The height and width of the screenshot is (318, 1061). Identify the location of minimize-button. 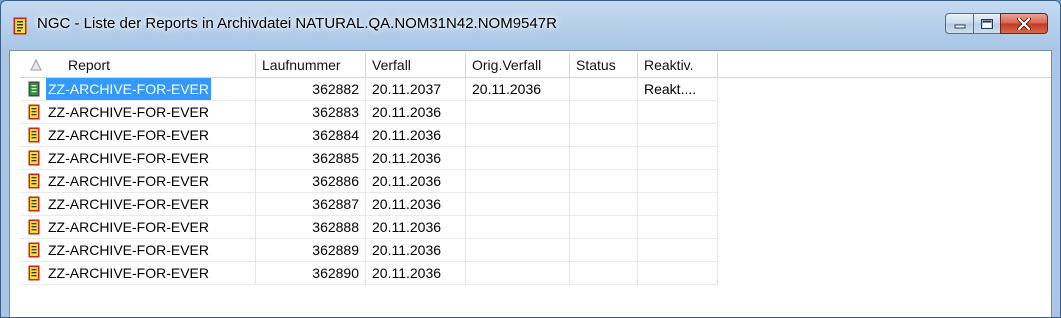
(959, 23).